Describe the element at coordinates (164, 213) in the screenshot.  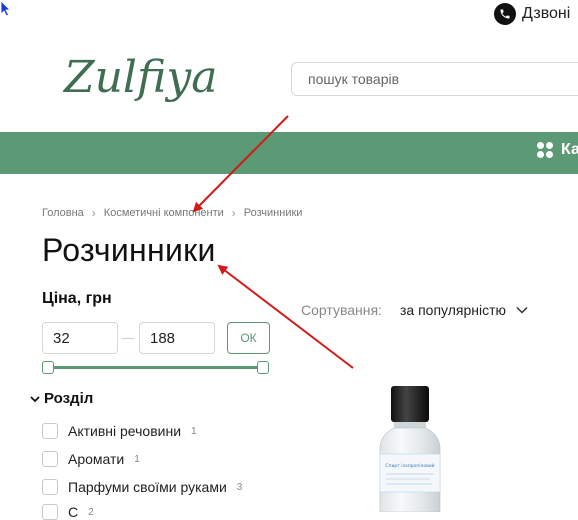
I see `breadcrumb-category: Косметичні компоненти` at that location.